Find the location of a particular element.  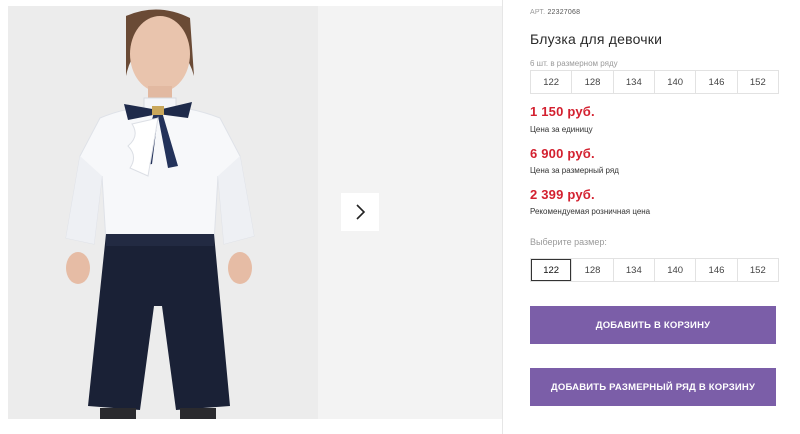

pack-size-cell: 134 is located at coordinates (633, 82).